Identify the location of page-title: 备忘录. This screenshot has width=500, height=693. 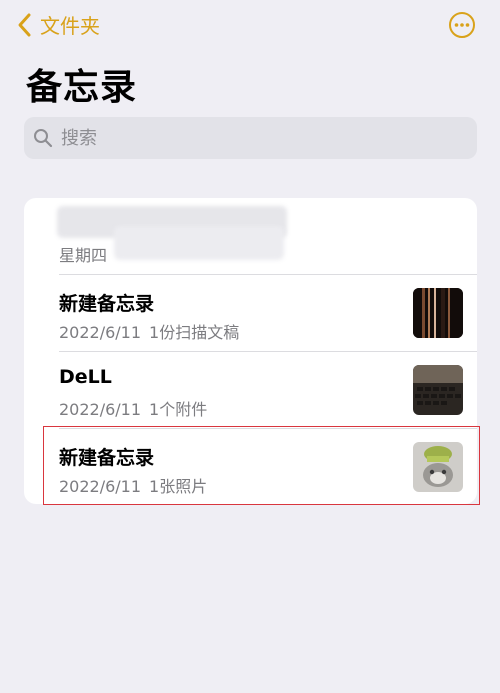
(82, 87).